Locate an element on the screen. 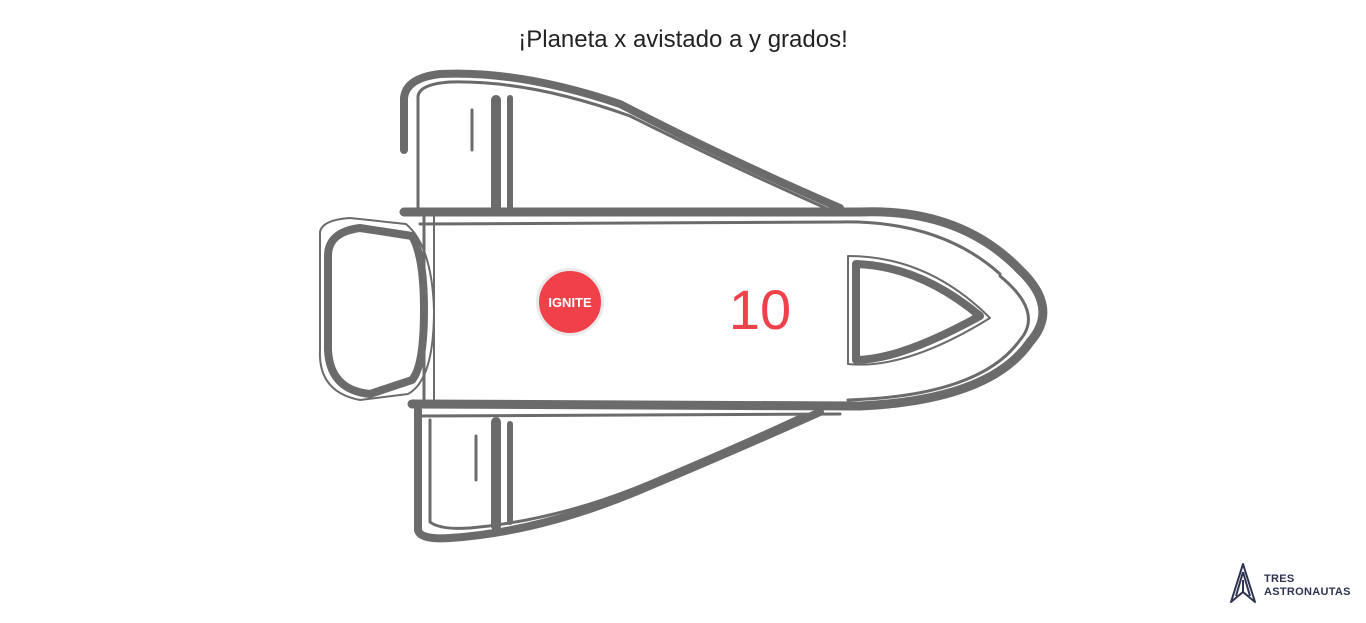 This screenshot has width=1366, height=623. rocket-a-logo-icon is located at coordinates (1243, 585).